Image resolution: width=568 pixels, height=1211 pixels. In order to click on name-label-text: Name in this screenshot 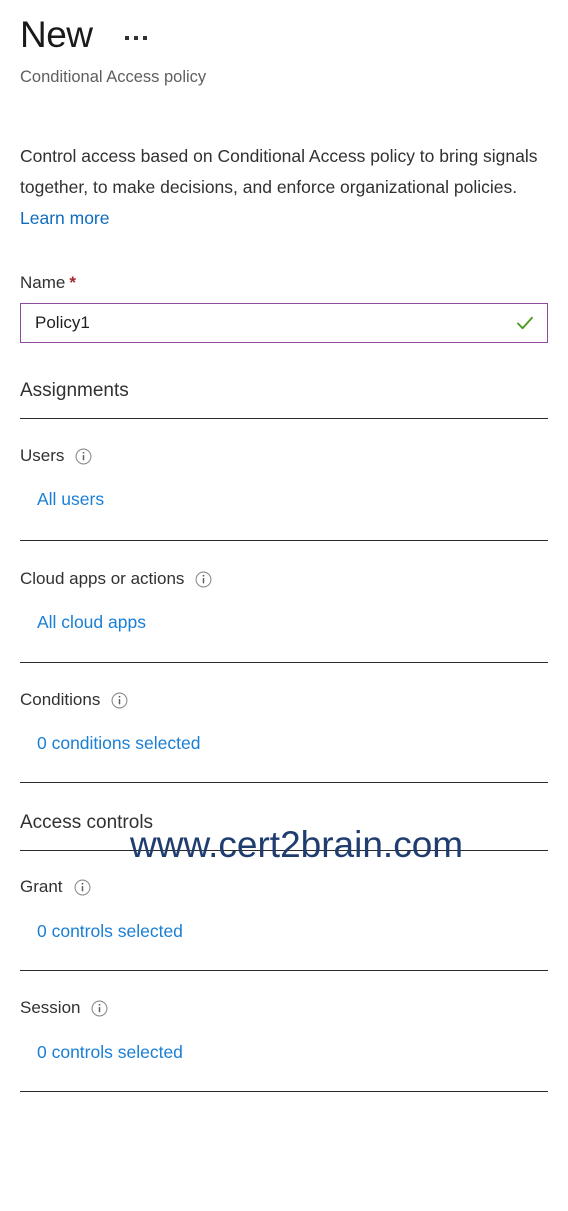, I will do `click(43, 282)`.